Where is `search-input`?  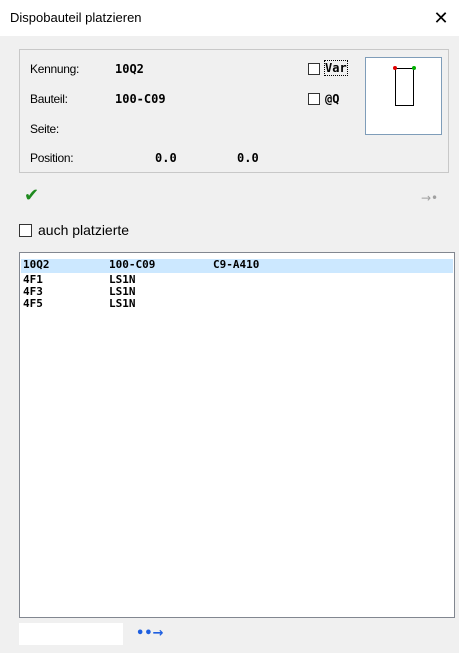 search-input is located at coordinates (71, 634).